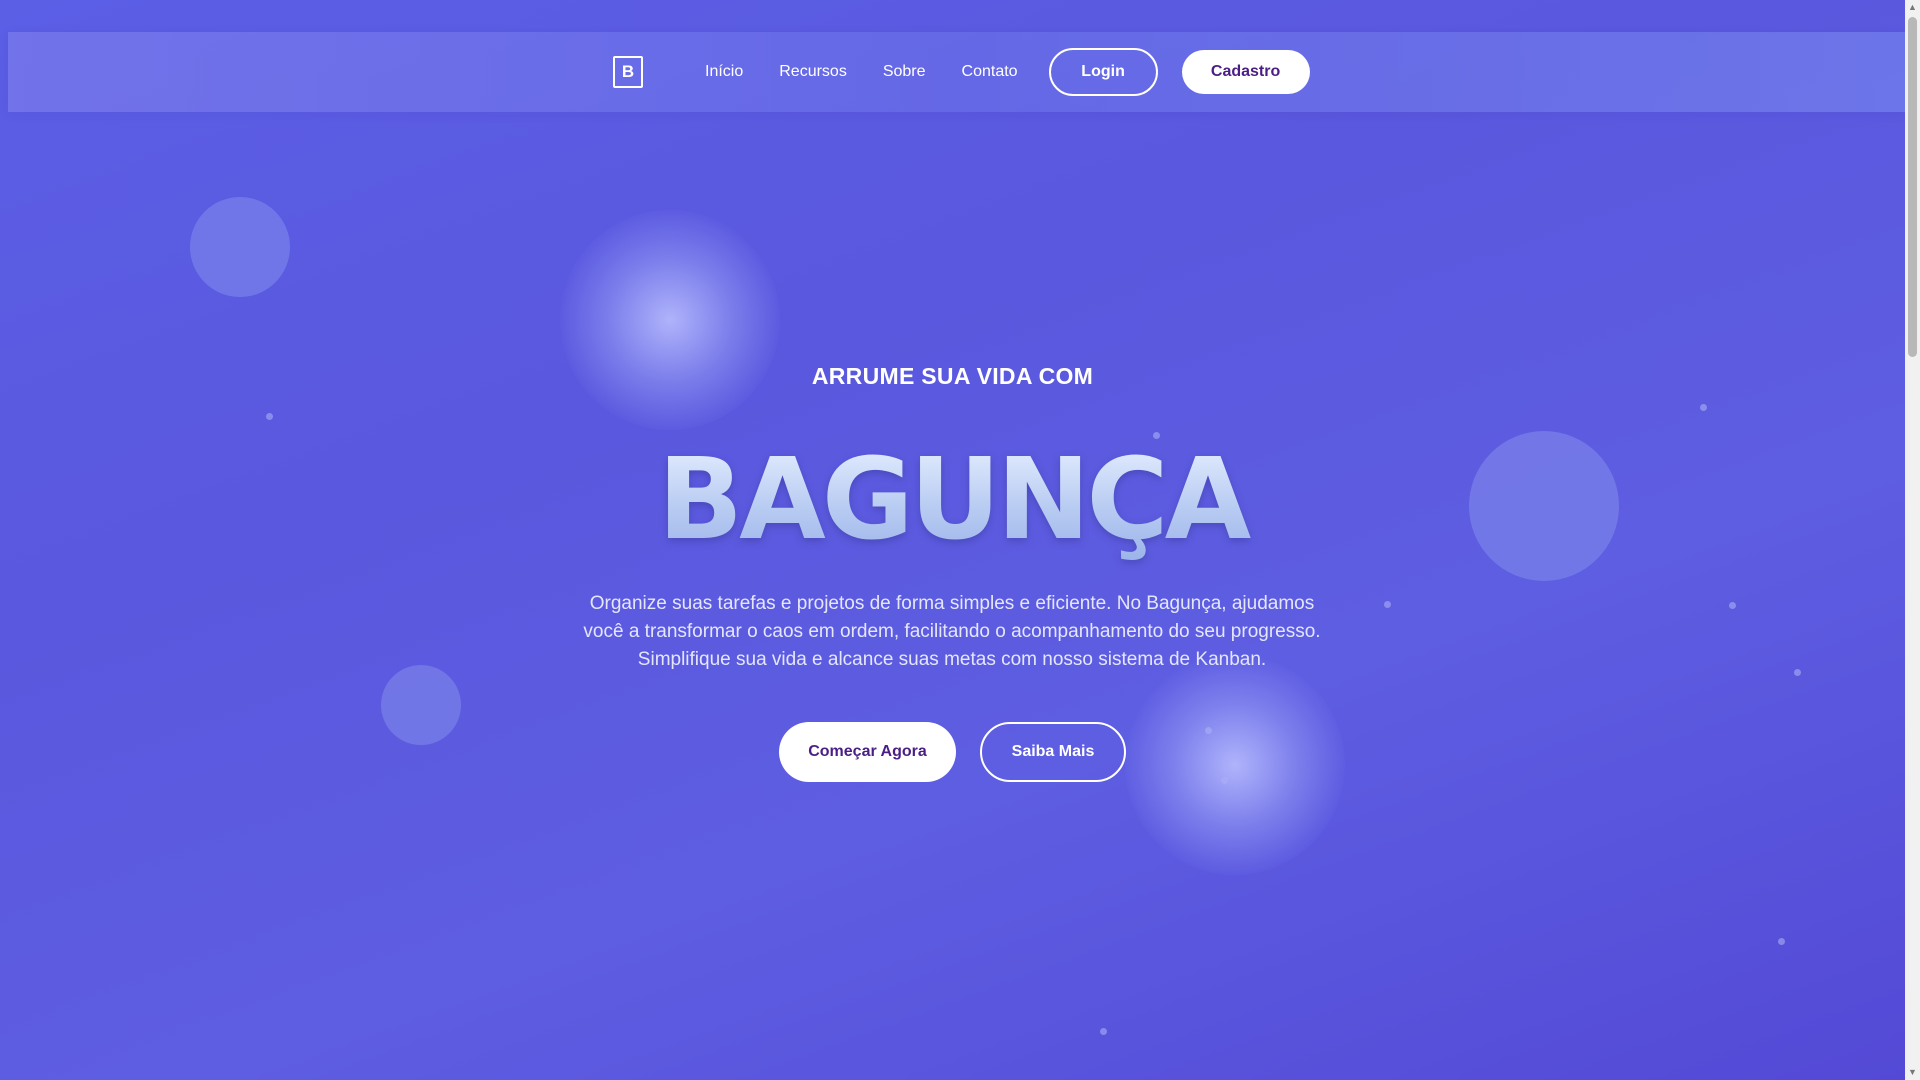 Image resolution: width=1920 pixels, height=1080 pixels. What do you see at coordinates (952, 376) in the screenshot?
I see `hero-eyebrow: ARRUME SUA VIDA COM` at bounding box center [952, 376].